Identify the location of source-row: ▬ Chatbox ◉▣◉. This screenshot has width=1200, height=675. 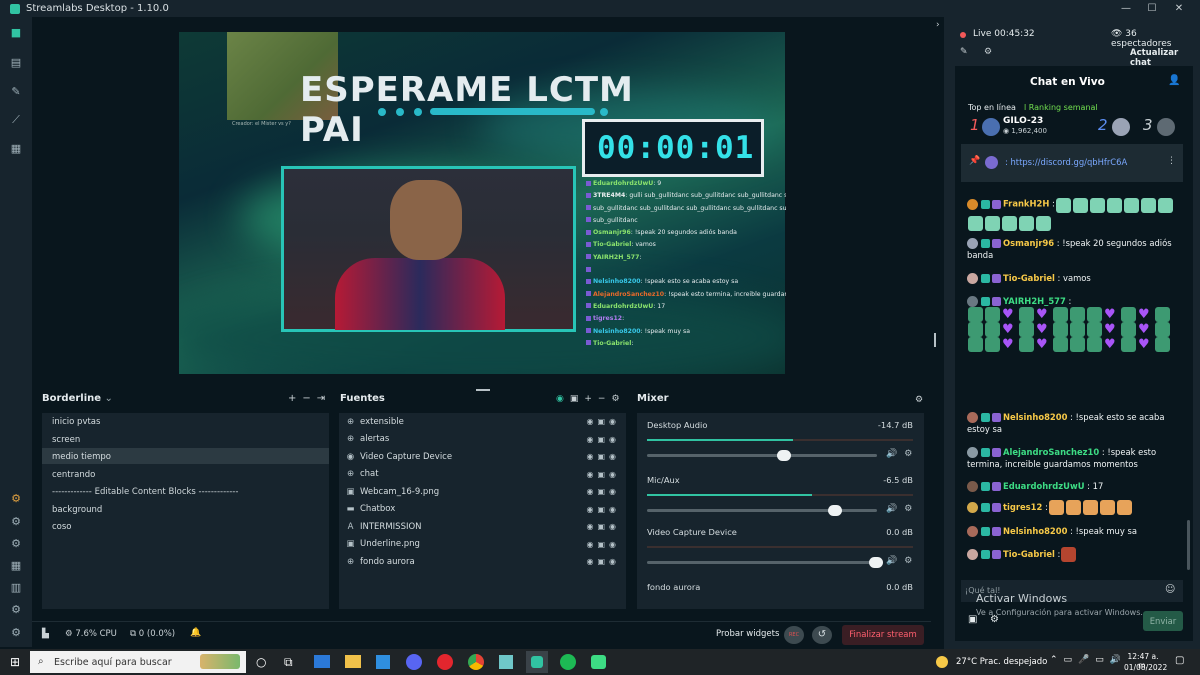
(486, 509).